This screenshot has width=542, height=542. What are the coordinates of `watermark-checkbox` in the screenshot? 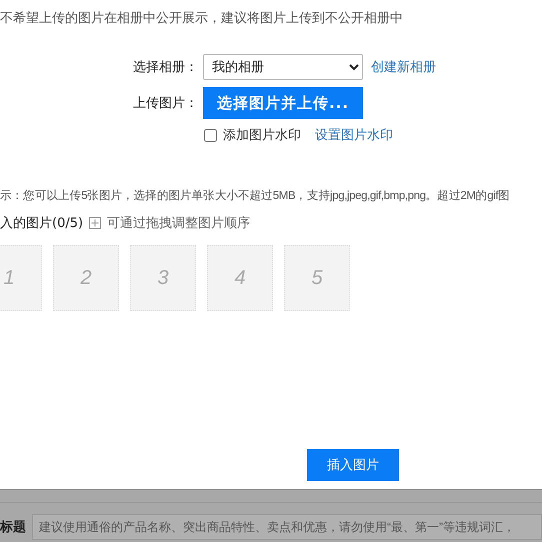 It's located at (210, 135).